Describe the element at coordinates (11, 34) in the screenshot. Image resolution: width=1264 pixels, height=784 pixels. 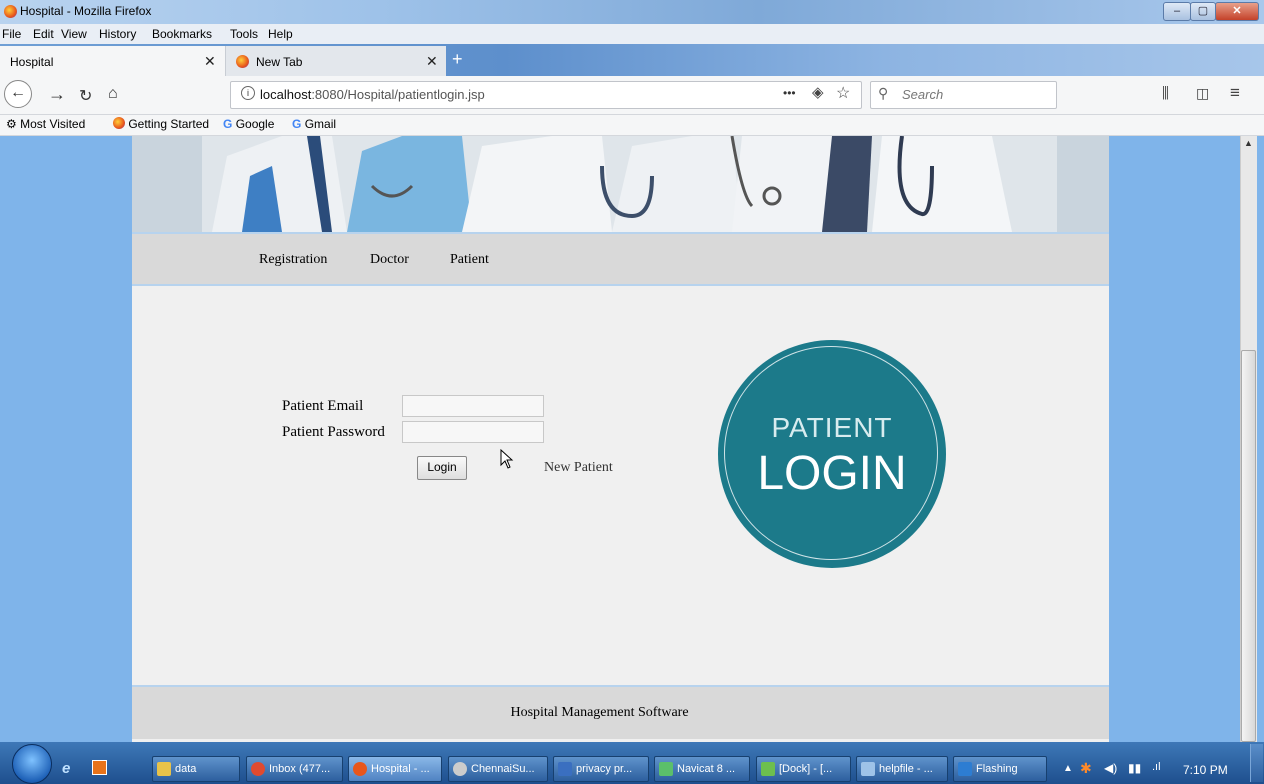
I see `menu-file: File` at that location.